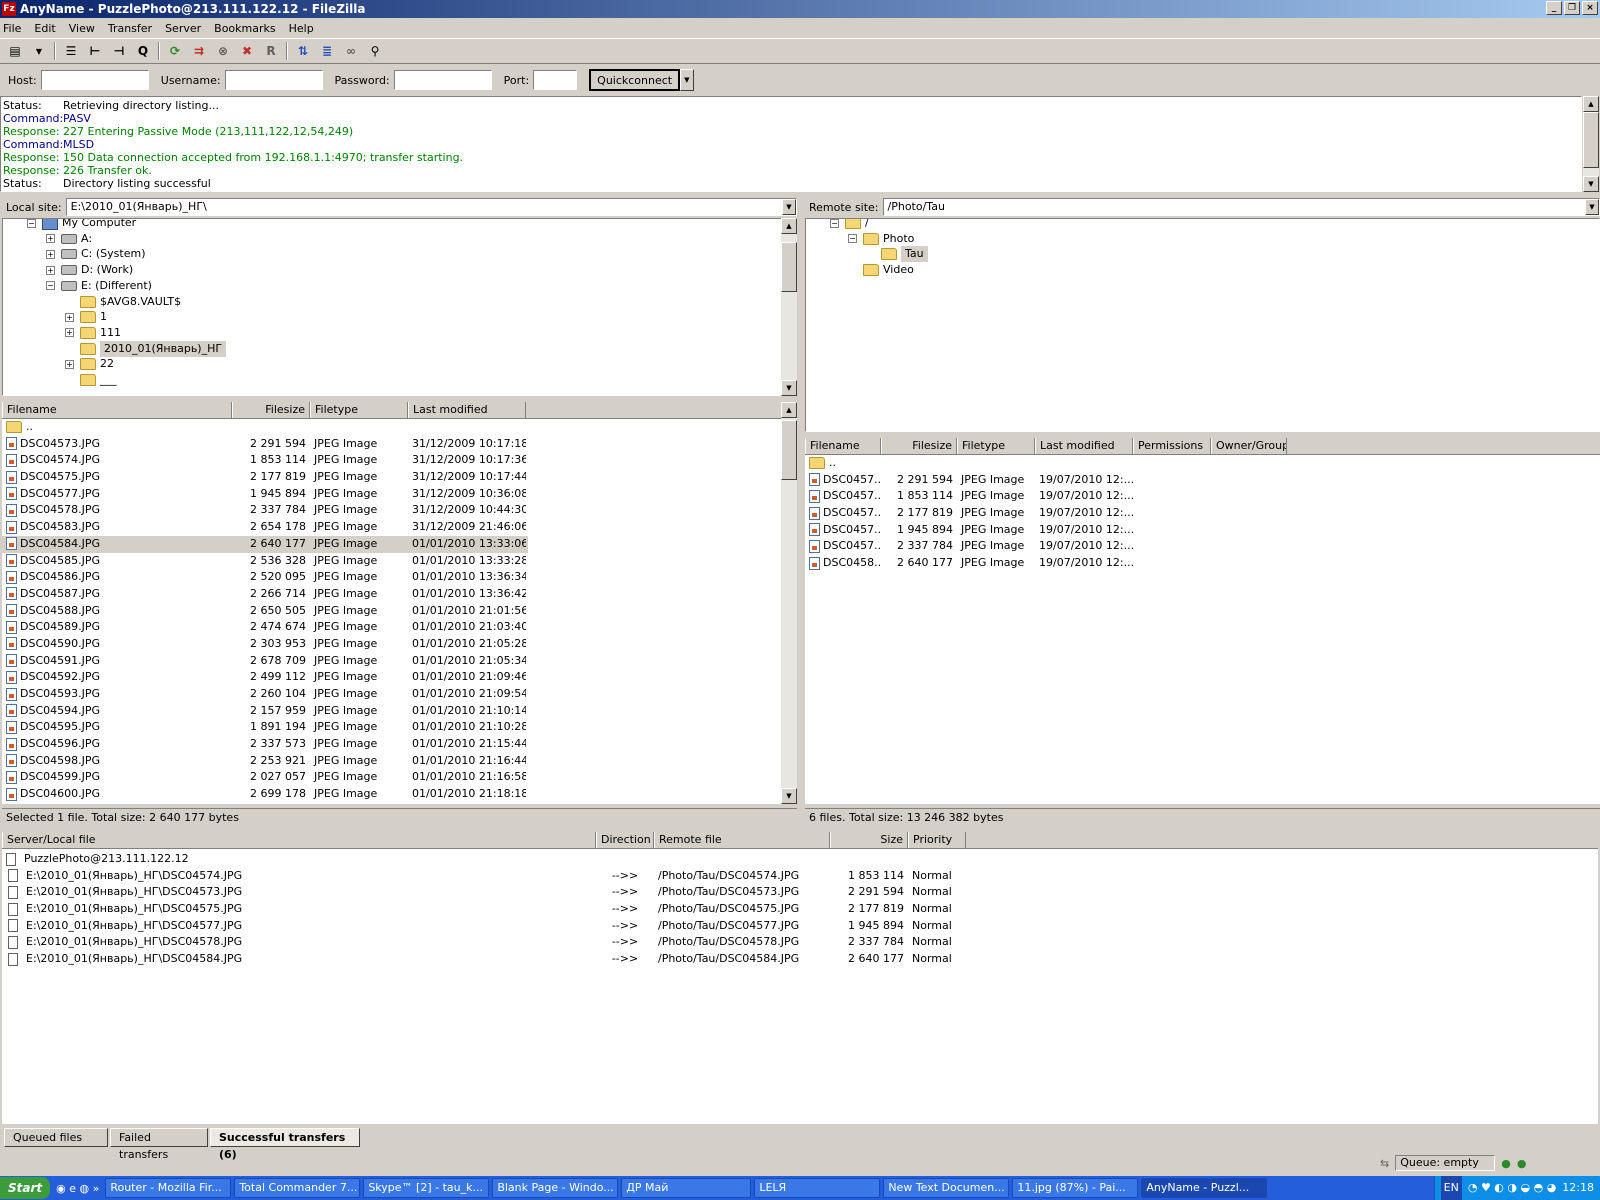 Image resolution: width=1600 pixels, height=1200 pixels. Describe the element at coordinates (69, 239) in the screenshot. I see `tree-node: + A:` at that location.